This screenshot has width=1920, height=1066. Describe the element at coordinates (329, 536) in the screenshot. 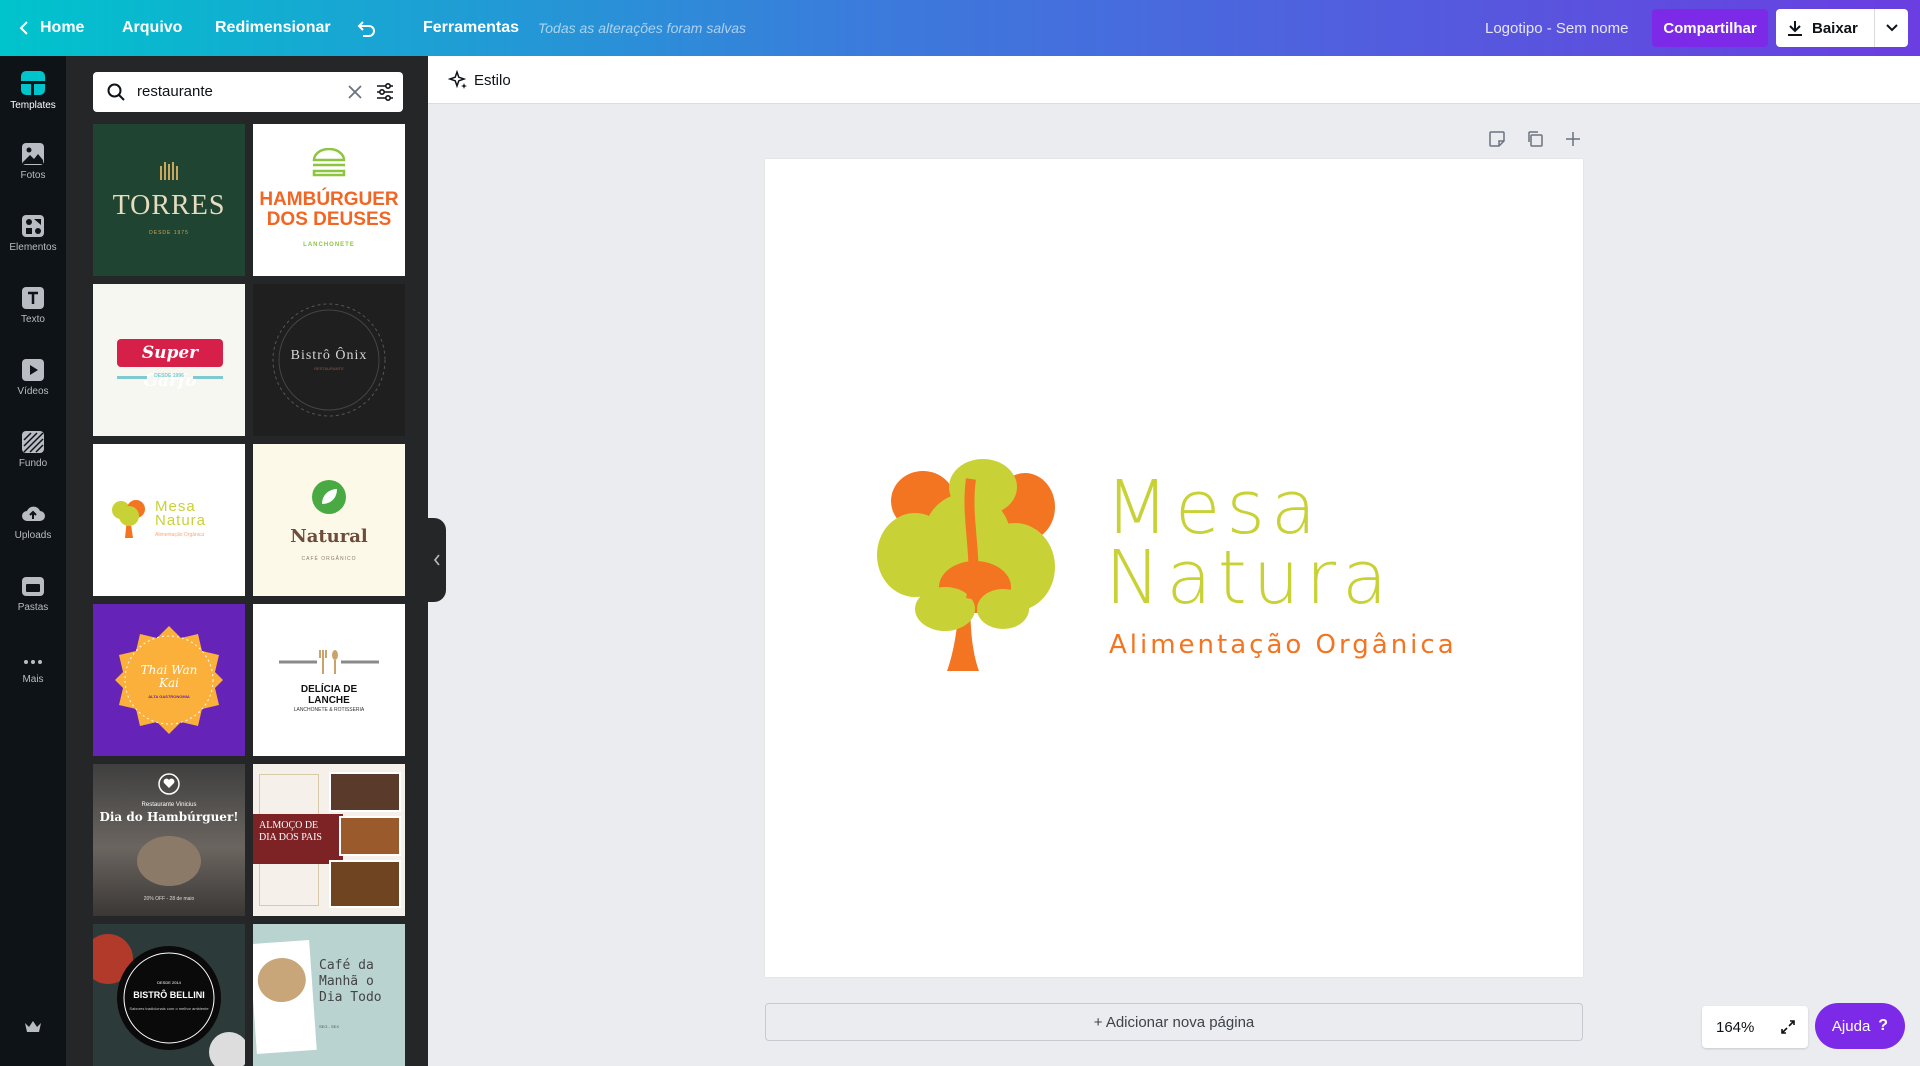

I see `template-natural-title: Natural` at that location.